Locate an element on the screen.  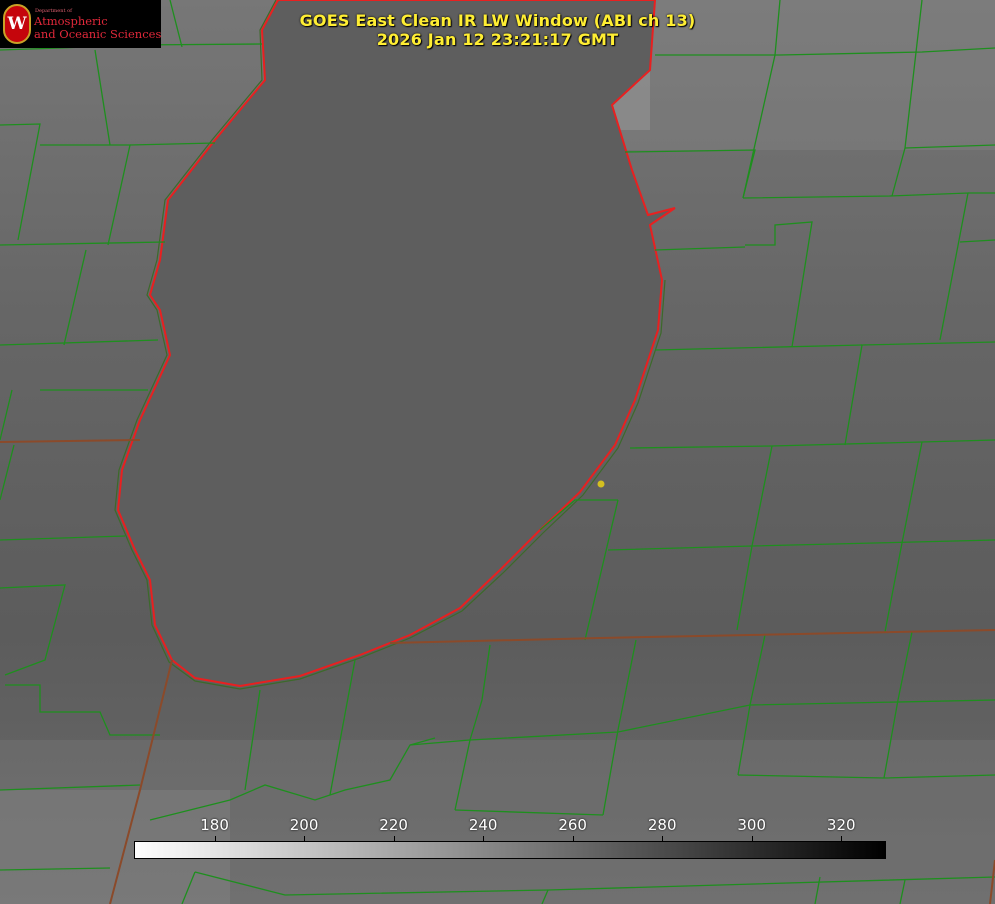
colorbar-tick-label: 280 is located at coordinates (662, 825).